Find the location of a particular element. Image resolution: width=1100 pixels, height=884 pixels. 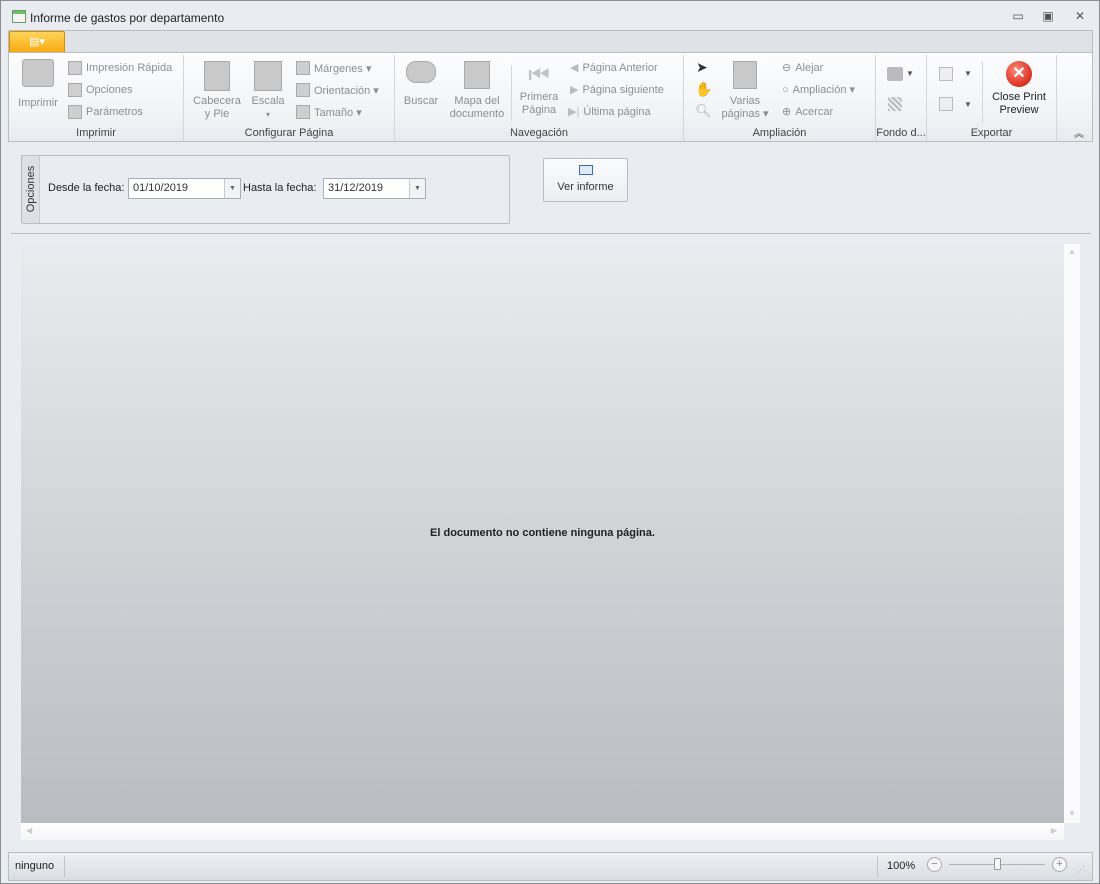

header-footer-button: Cabecera y Pie is located at coordinates (217, 91).